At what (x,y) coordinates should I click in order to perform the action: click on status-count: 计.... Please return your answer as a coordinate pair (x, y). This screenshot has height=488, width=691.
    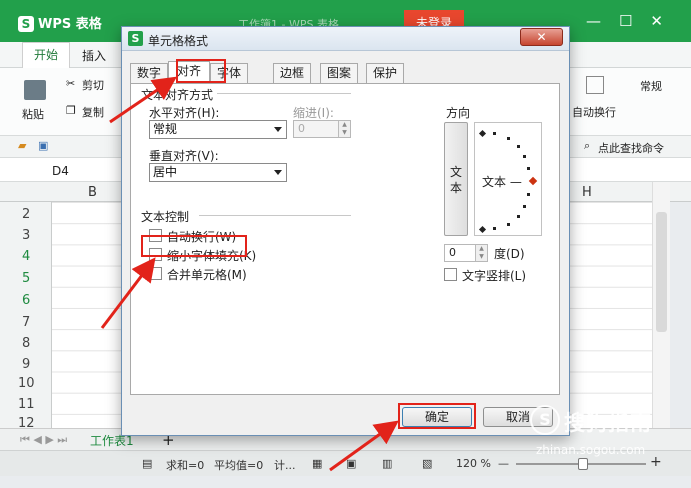
    Looking at the image, I should click on (285, 465).